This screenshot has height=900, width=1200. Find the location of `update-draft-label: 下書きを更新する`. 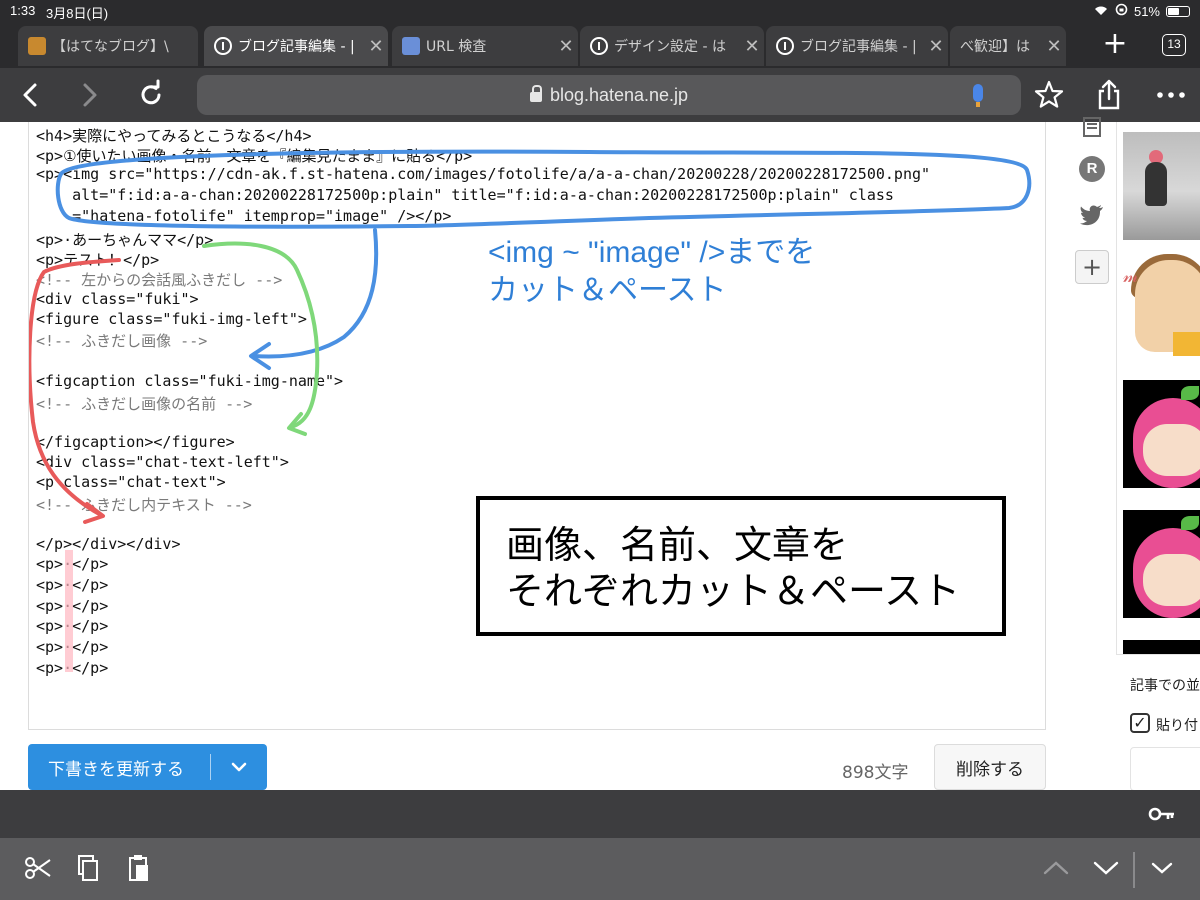

update-draft-label: 下書きを更新する is located at coordinates (116, 769).